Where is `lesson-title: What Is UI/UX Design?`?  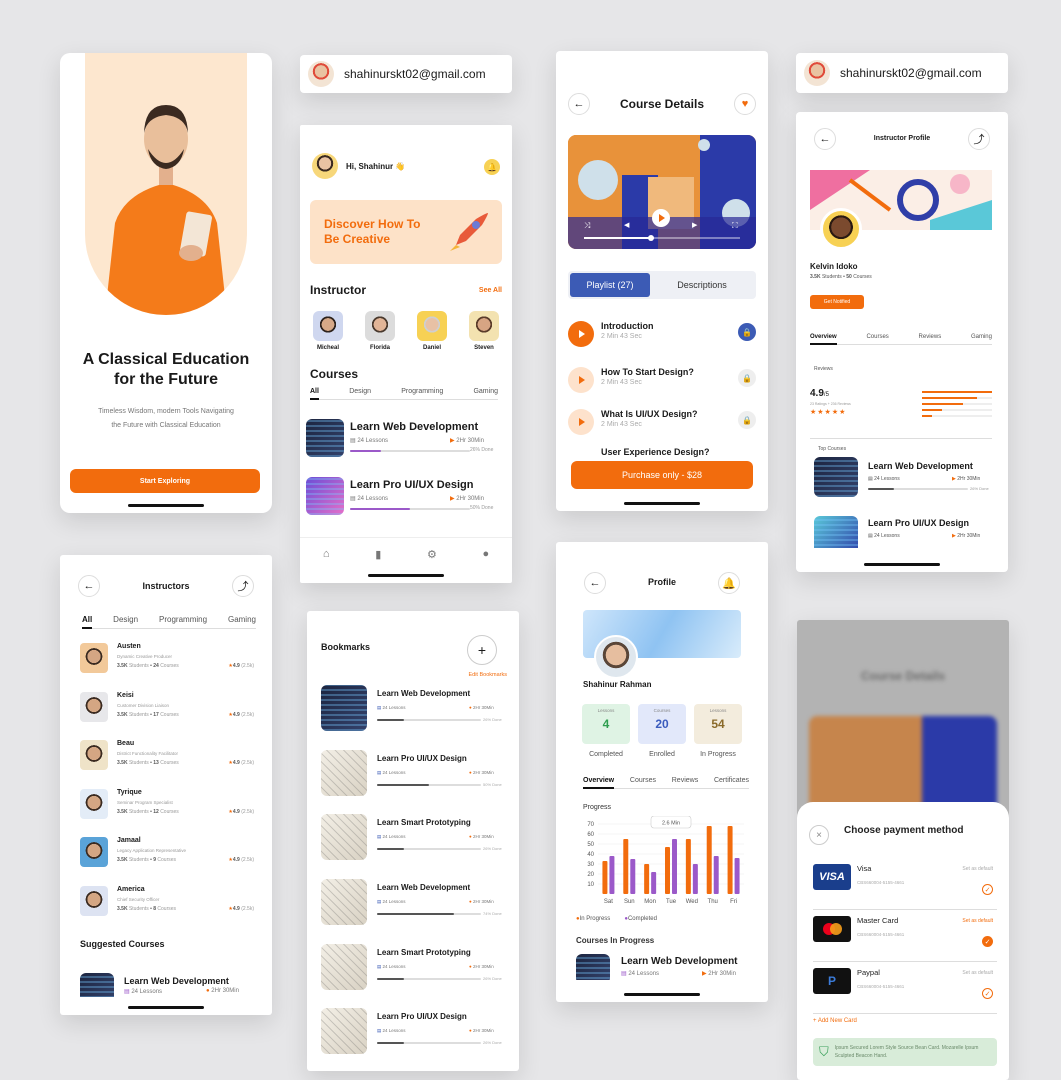 lesson-title: What Is UI/UX Design? is located at coordinates (649, 414).